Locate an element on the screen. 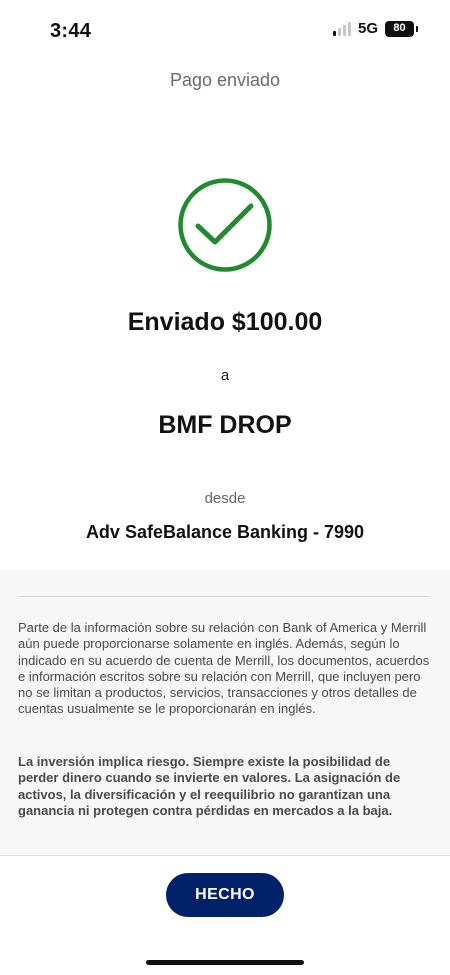 The height and width of the screenshot is (975, 450). sent-amount: Enviado $100.00 is located at coordinates (225, 322).